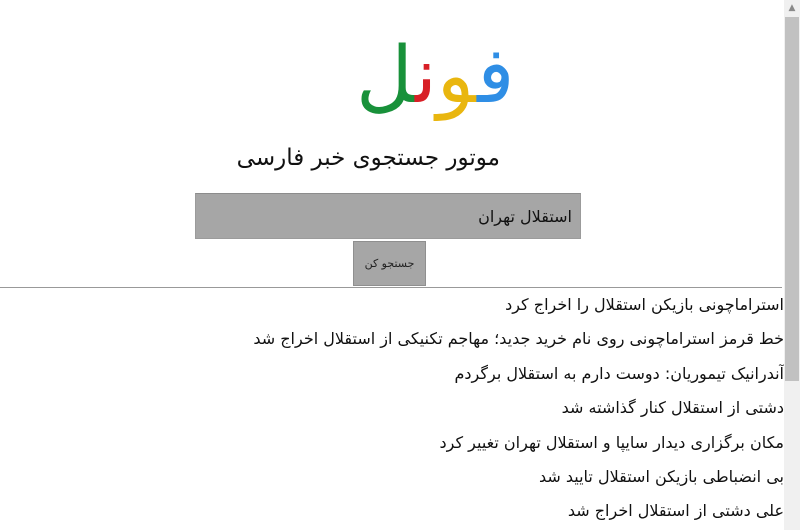 The image size is (800, 530). What do you see at coordinates (426, 76) in the screenshot?
I see `logo-letter-noon: ن` at bounding box center [426, 76].